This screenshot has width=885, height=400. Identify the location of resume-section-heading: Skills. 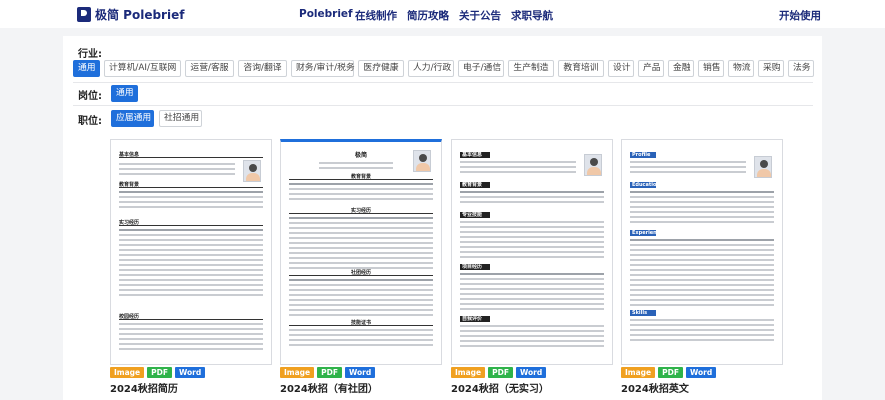
(643, 313).